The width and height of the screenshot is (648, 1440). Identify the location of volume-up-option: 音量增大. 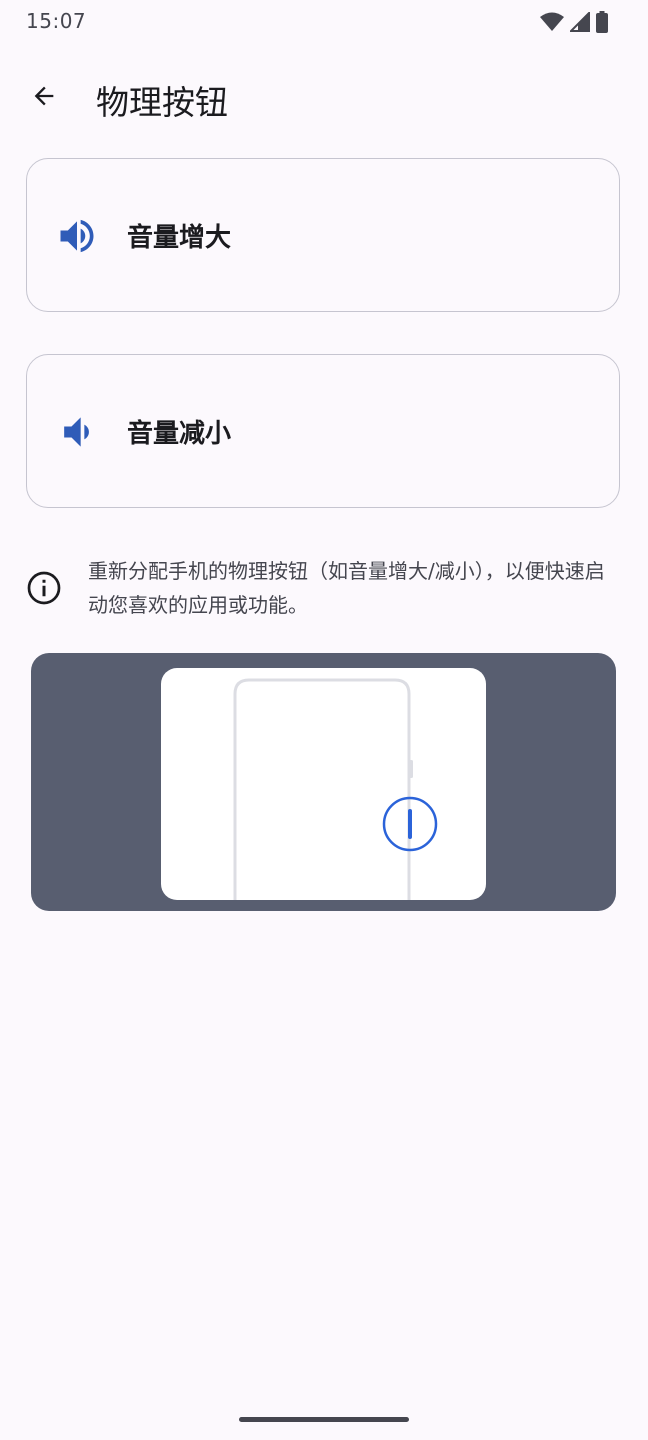
(323, 235).